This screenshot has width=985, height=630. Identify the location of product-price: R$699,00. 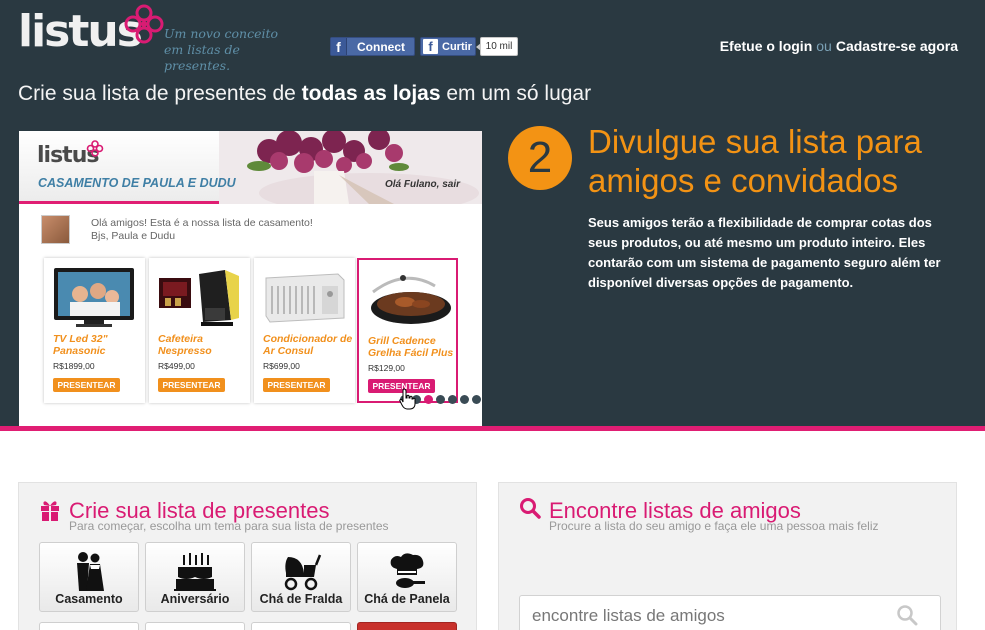
(281, 366).